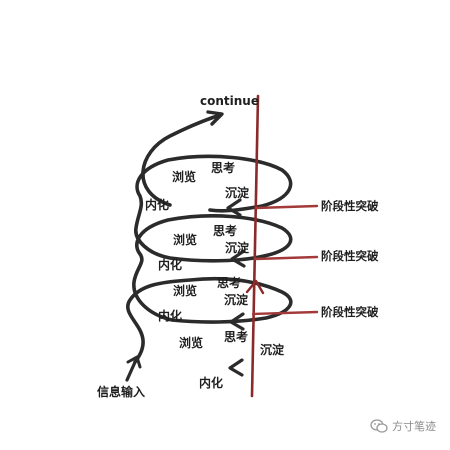 Image resolution: width=450 pixels, height=450 pixels. What do you see at coordinates (237, 193) in the screenshot?
I see `settle-label-1: 沉淀` at bounding box center [237, 193].